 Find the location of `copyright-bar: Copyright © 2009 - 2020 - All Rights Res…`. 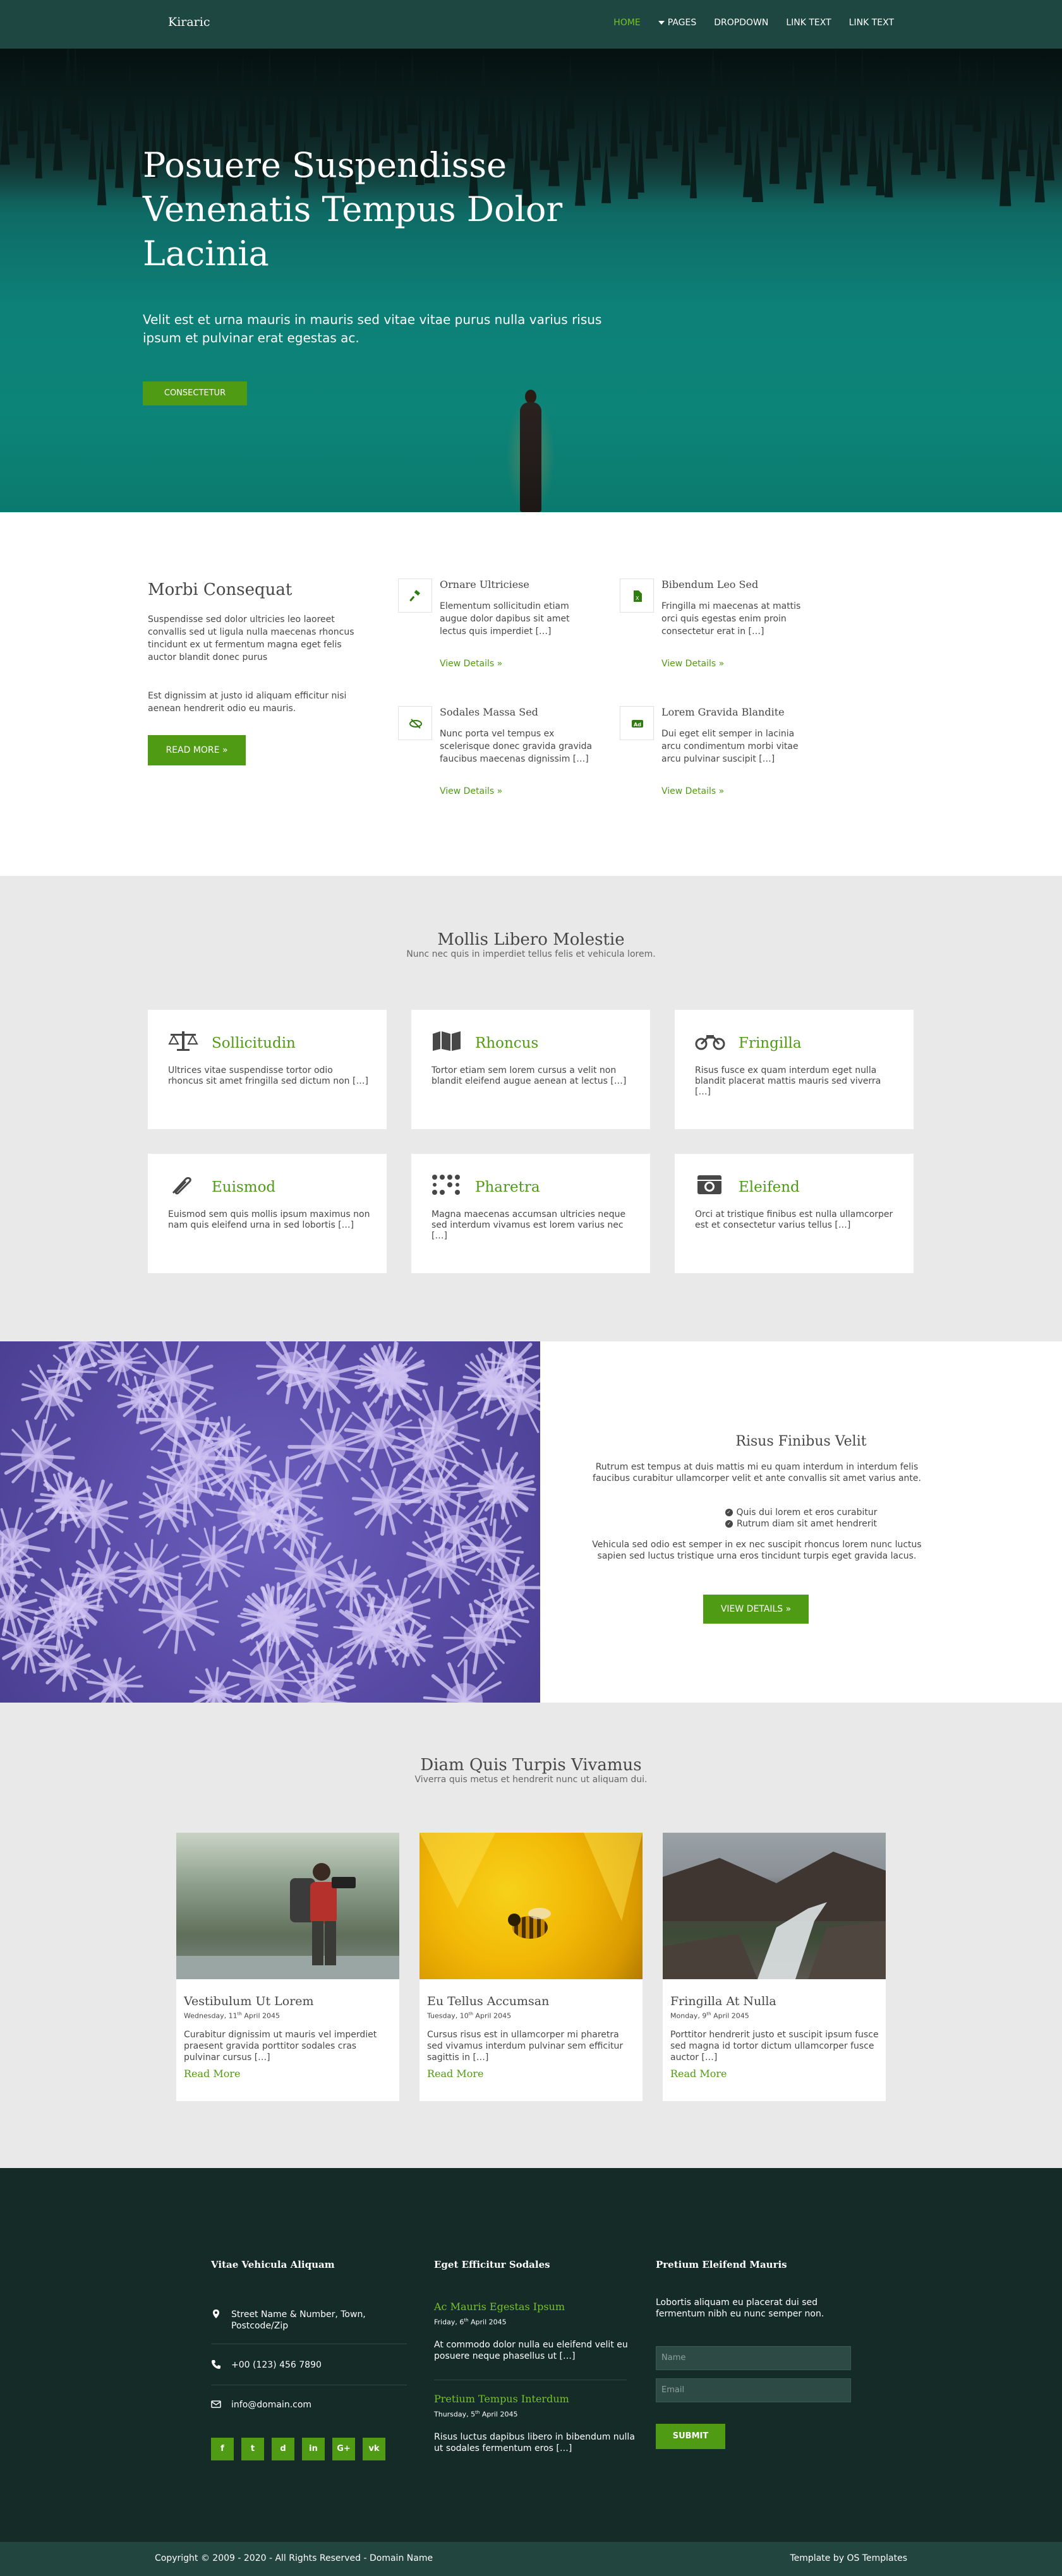

copyright-bar: Copyright © 2009 - 2020 - All Rights Res… is located at coordinates (531, 2559).